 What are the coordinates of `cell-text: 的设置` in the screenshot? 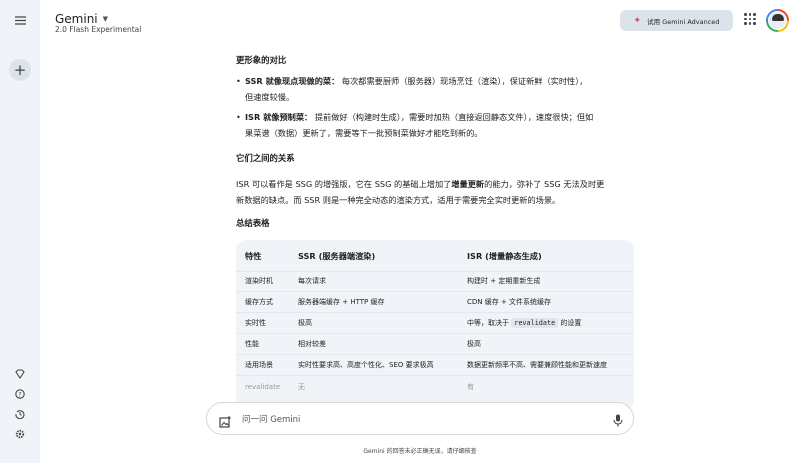 It's located at (570, 323).